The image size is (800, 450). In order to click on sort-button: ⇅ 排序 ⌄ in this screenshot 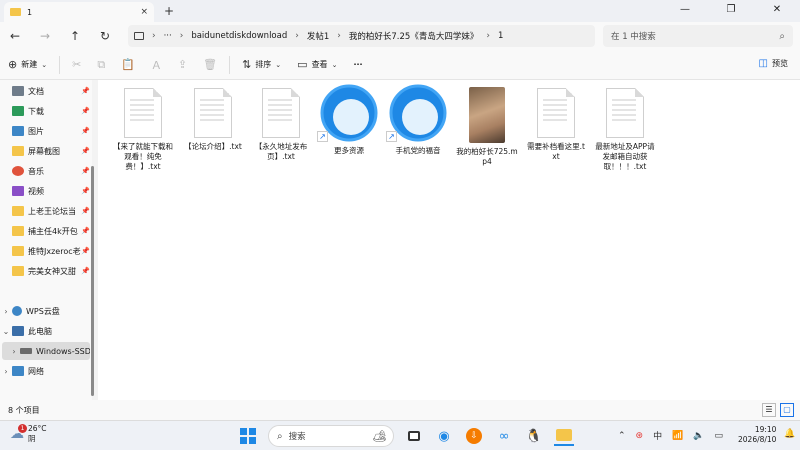, I will do `click(261, 64)`.